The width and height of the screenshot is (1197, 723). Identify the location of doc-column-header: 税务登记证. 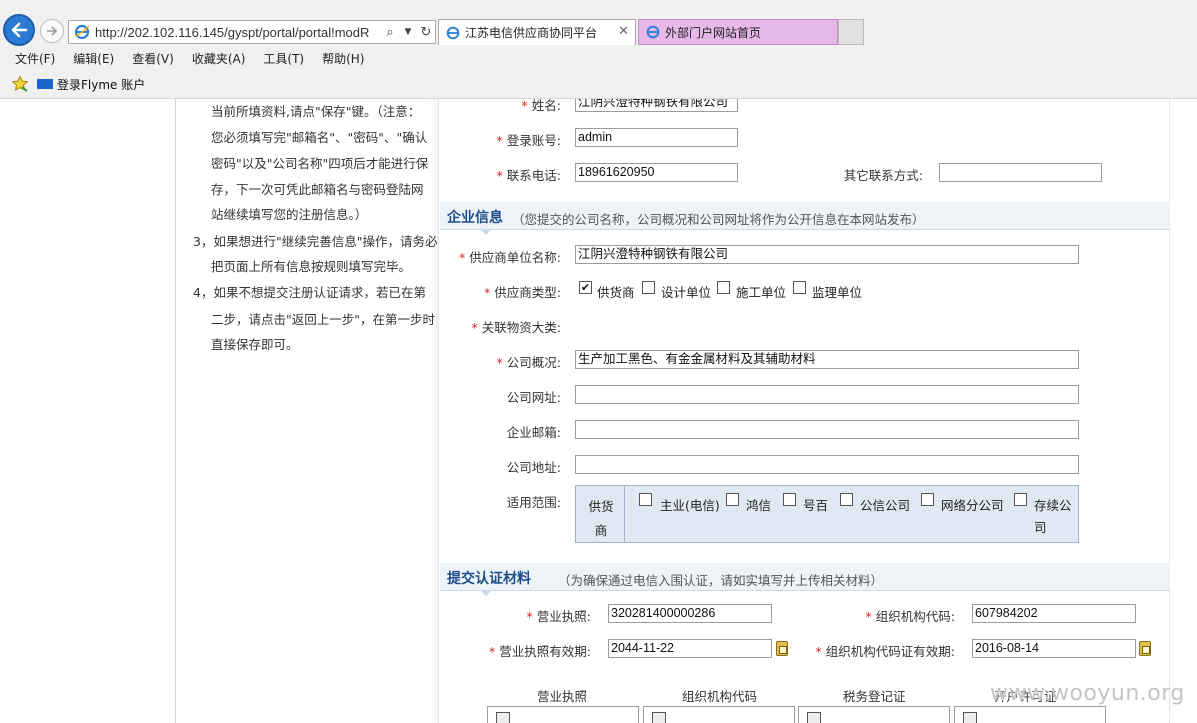
(874, 696).